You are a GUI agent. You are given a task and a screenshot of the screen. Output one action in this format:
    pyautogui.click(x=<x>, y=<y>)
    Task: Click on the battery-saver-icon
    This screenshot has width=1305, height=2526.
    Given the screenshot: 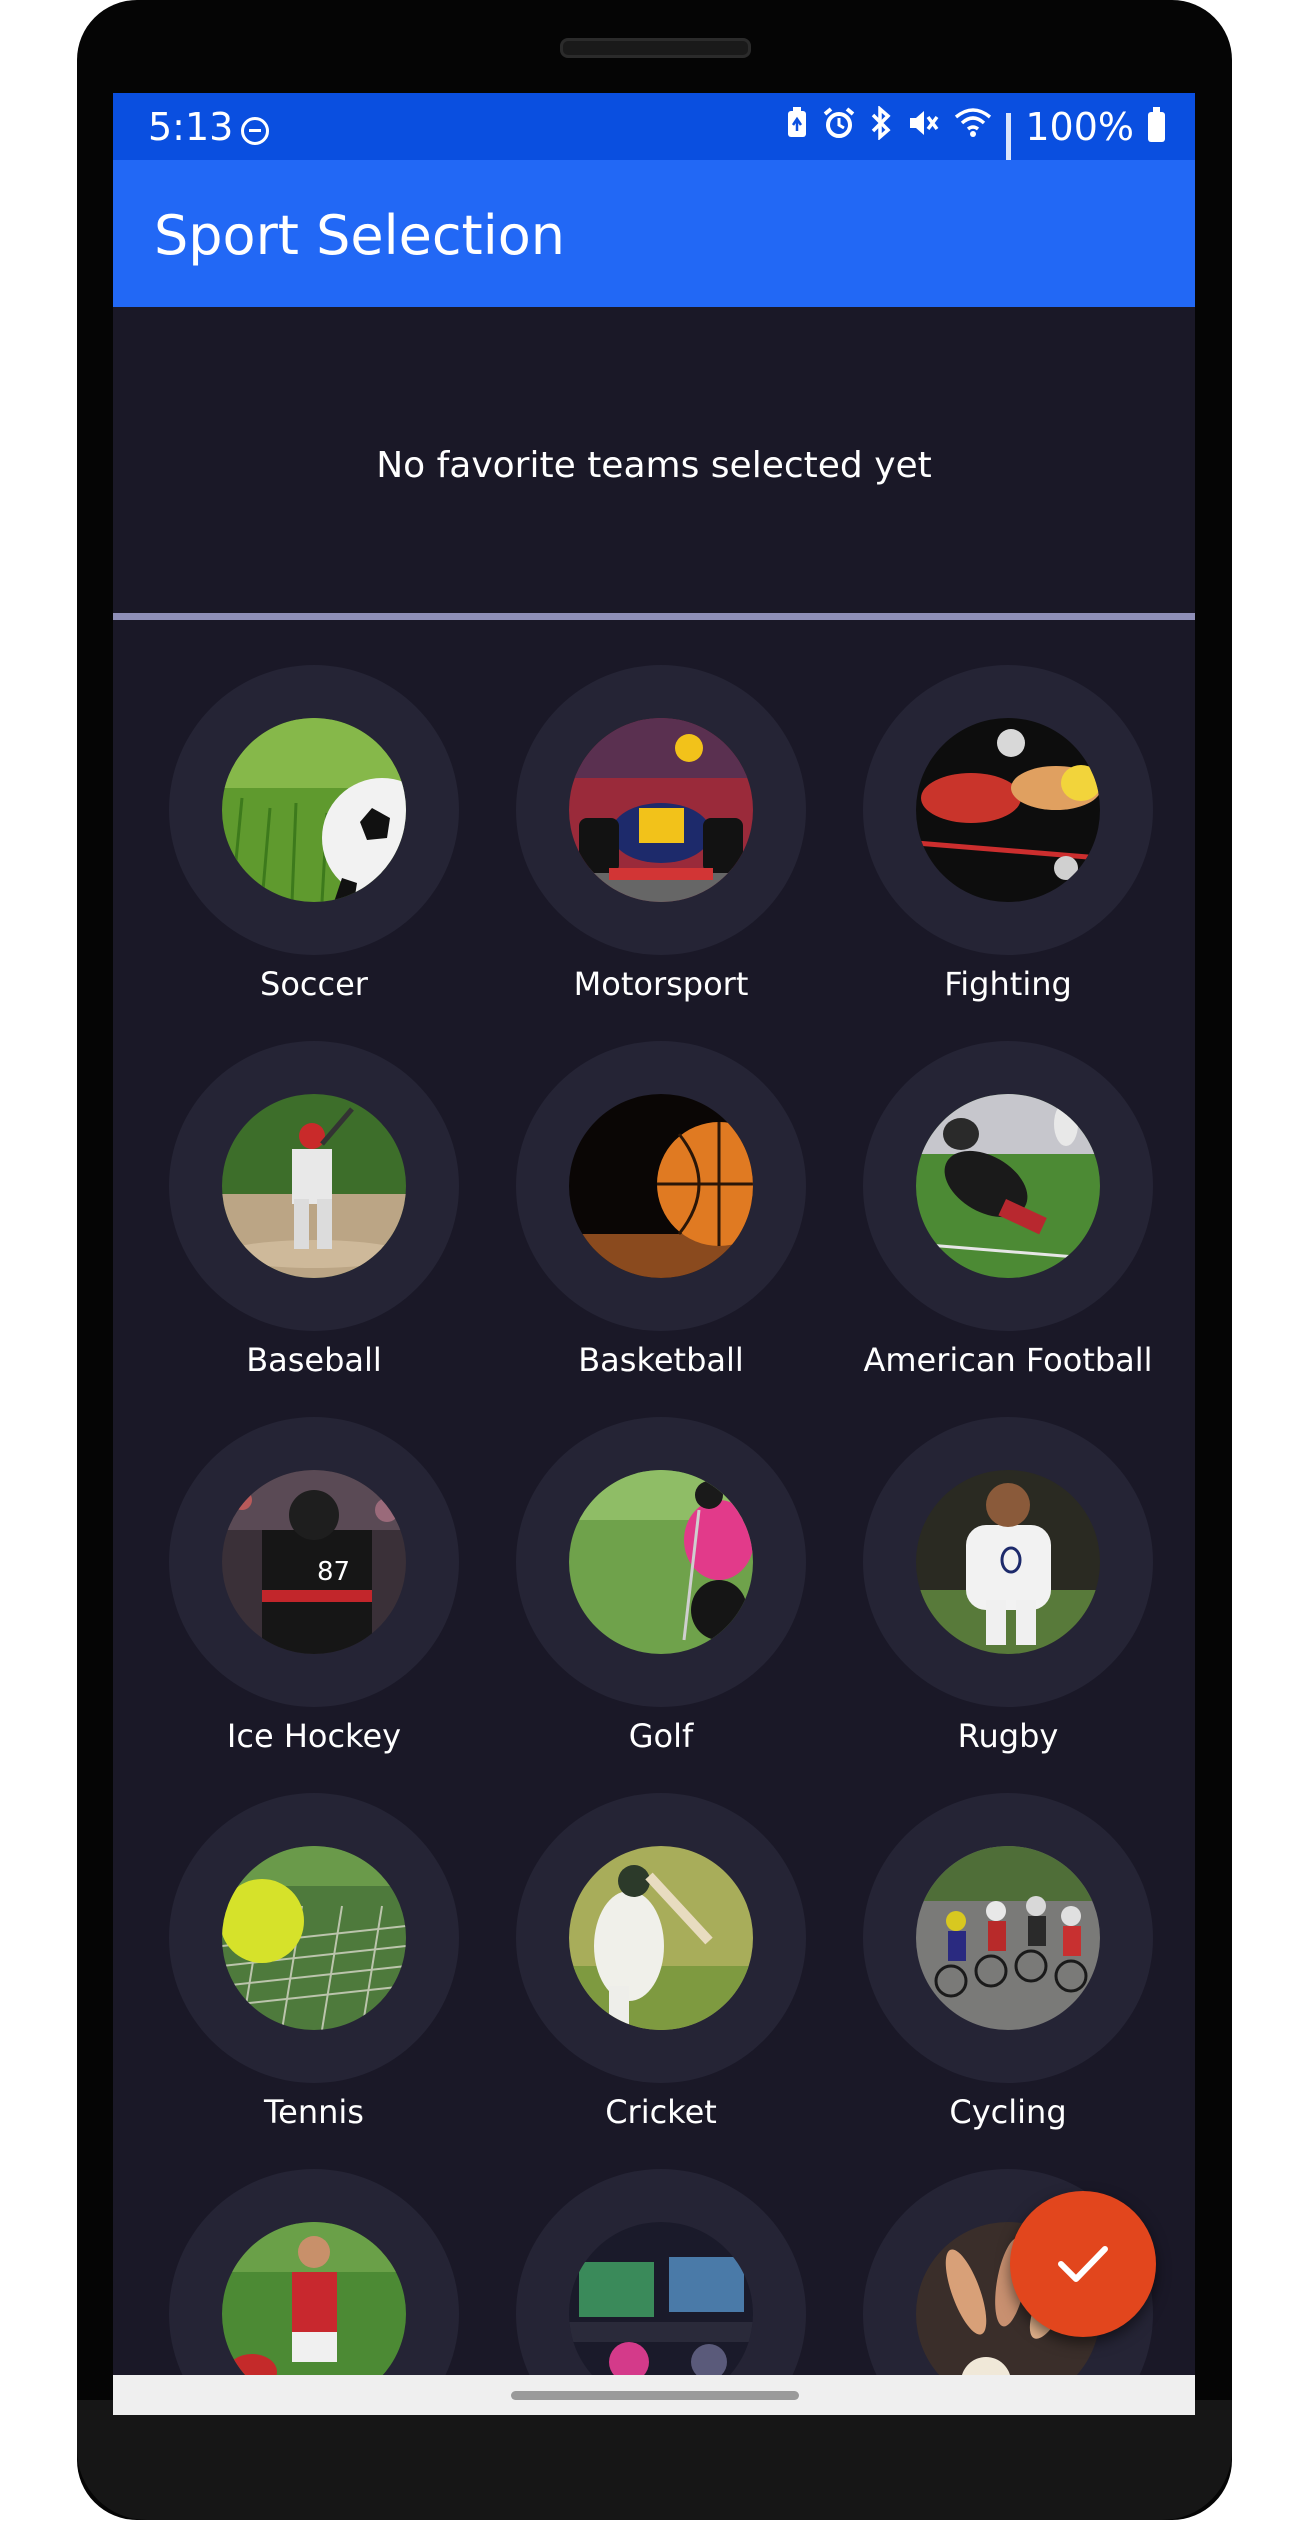 What is the action you would take?
    pyautogui.click(x=797, y=127)
    